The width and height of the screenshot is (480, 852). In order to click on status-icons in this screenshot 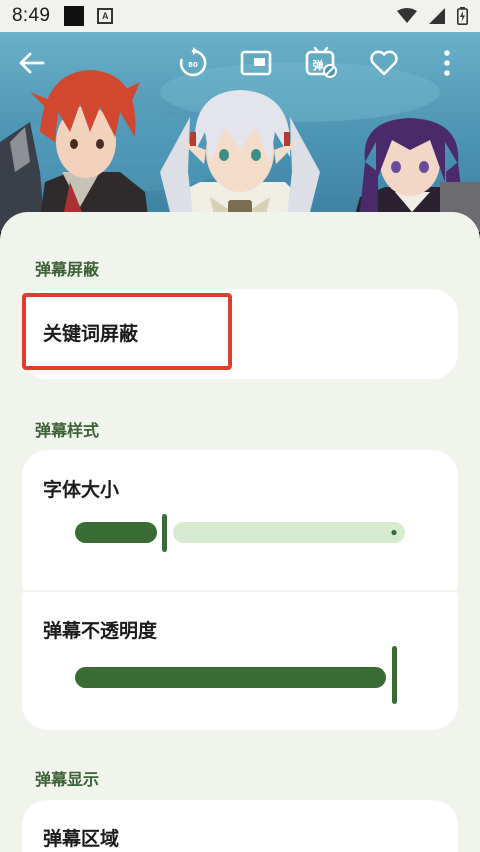, I will do `click(432, 16)`.